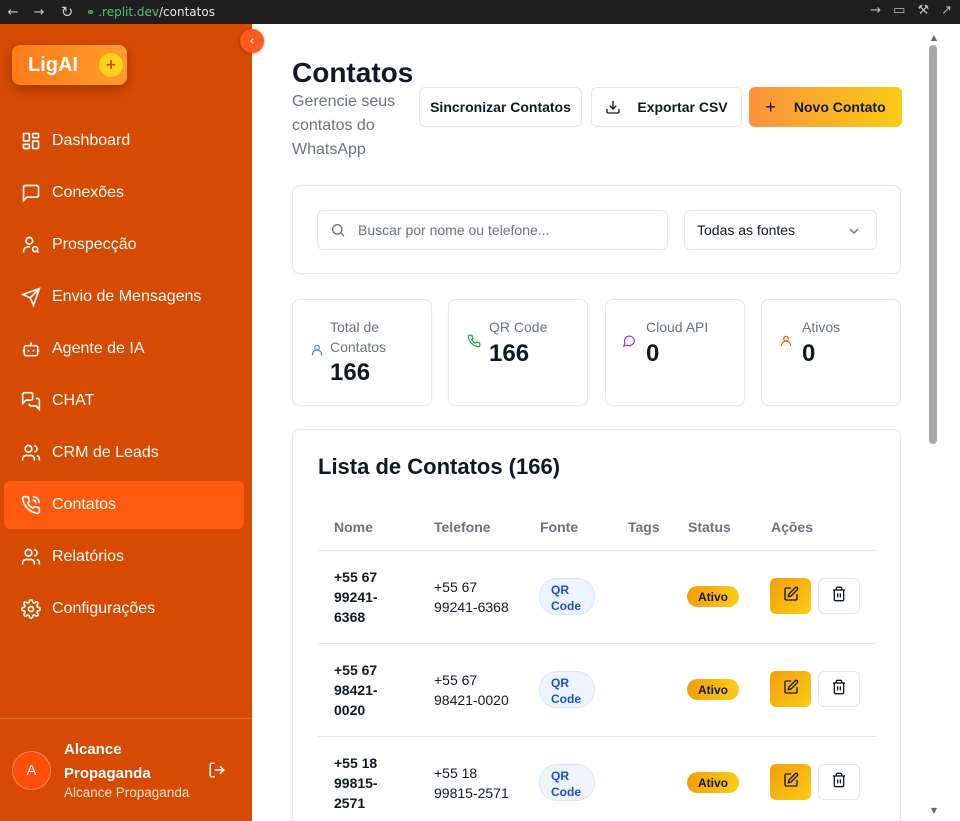 The width and height of the screenshot is (960, 821). Describe the element at coordinates (127, 792) in the screenshot. I see `user-subtitle: Alcance Propaganda` at that location.